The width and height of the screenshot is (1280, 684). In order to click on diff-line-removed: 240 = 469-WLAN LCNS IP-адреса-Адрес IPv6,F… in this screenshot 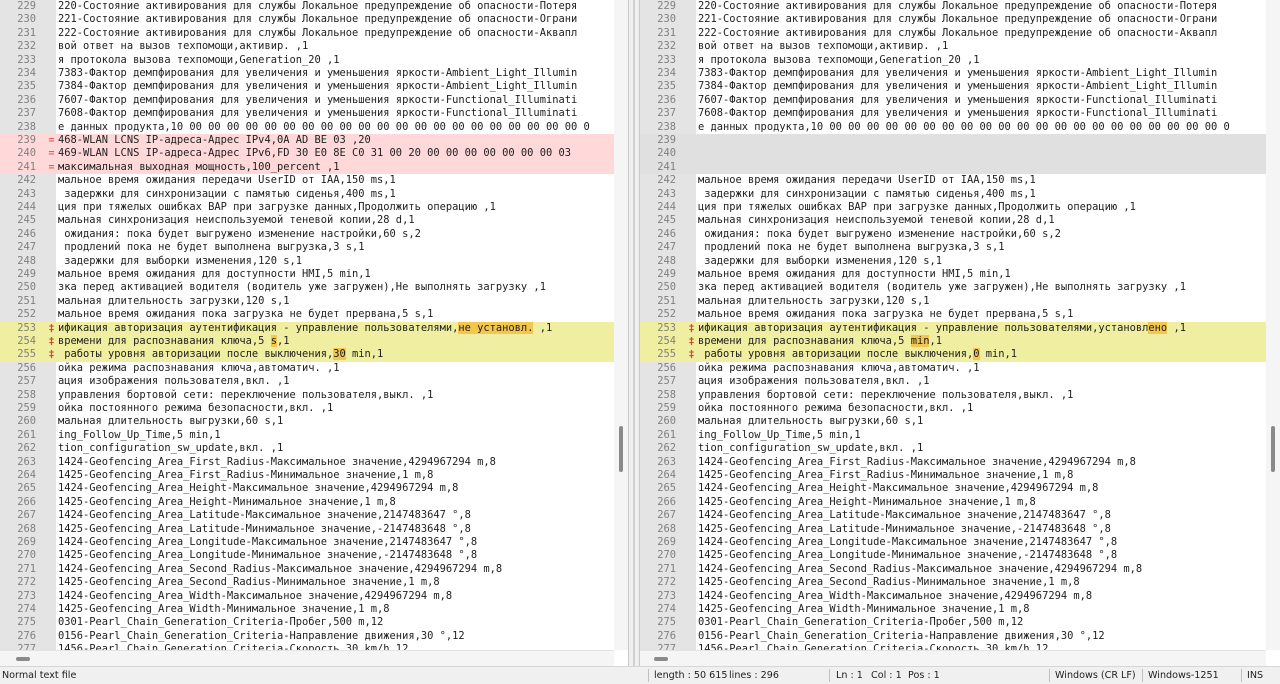, I will do `click(307, 154)`.